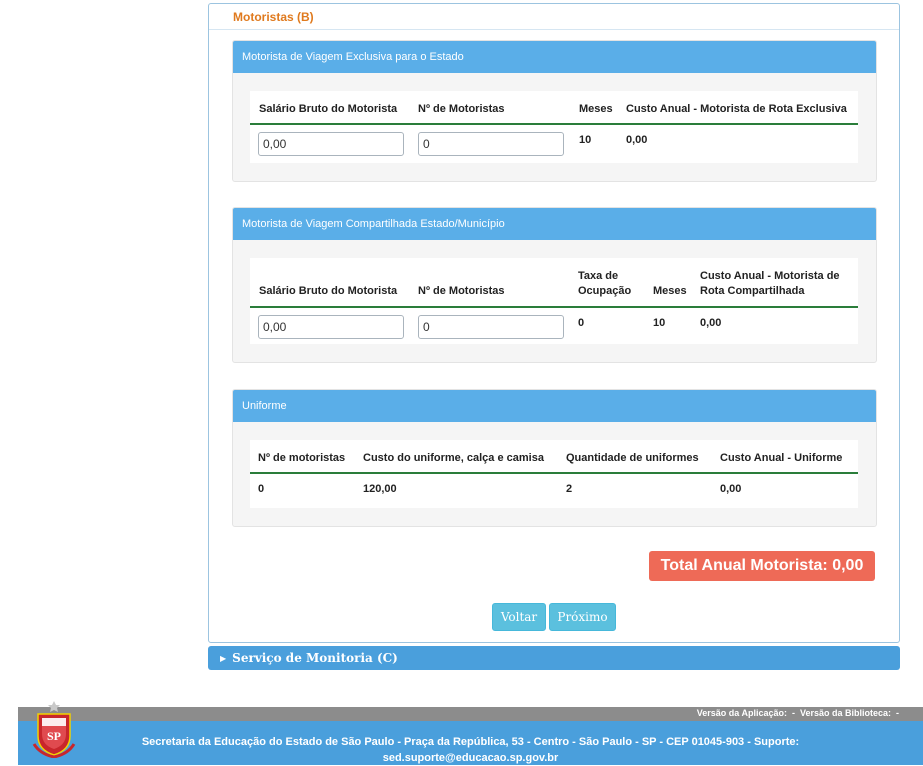 This screenshot has height=766, width=923. What do you see at coordinates (752, 291) in the screenshot?
I see `header-custo-line2: Rota Compartilhada` at bounding box center [752, 291].